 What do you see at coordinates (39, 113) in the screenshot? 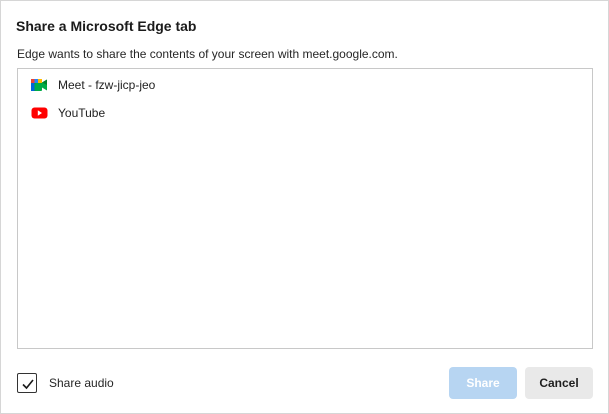
I see `youtube-icon` at bounding box center [39, 113].